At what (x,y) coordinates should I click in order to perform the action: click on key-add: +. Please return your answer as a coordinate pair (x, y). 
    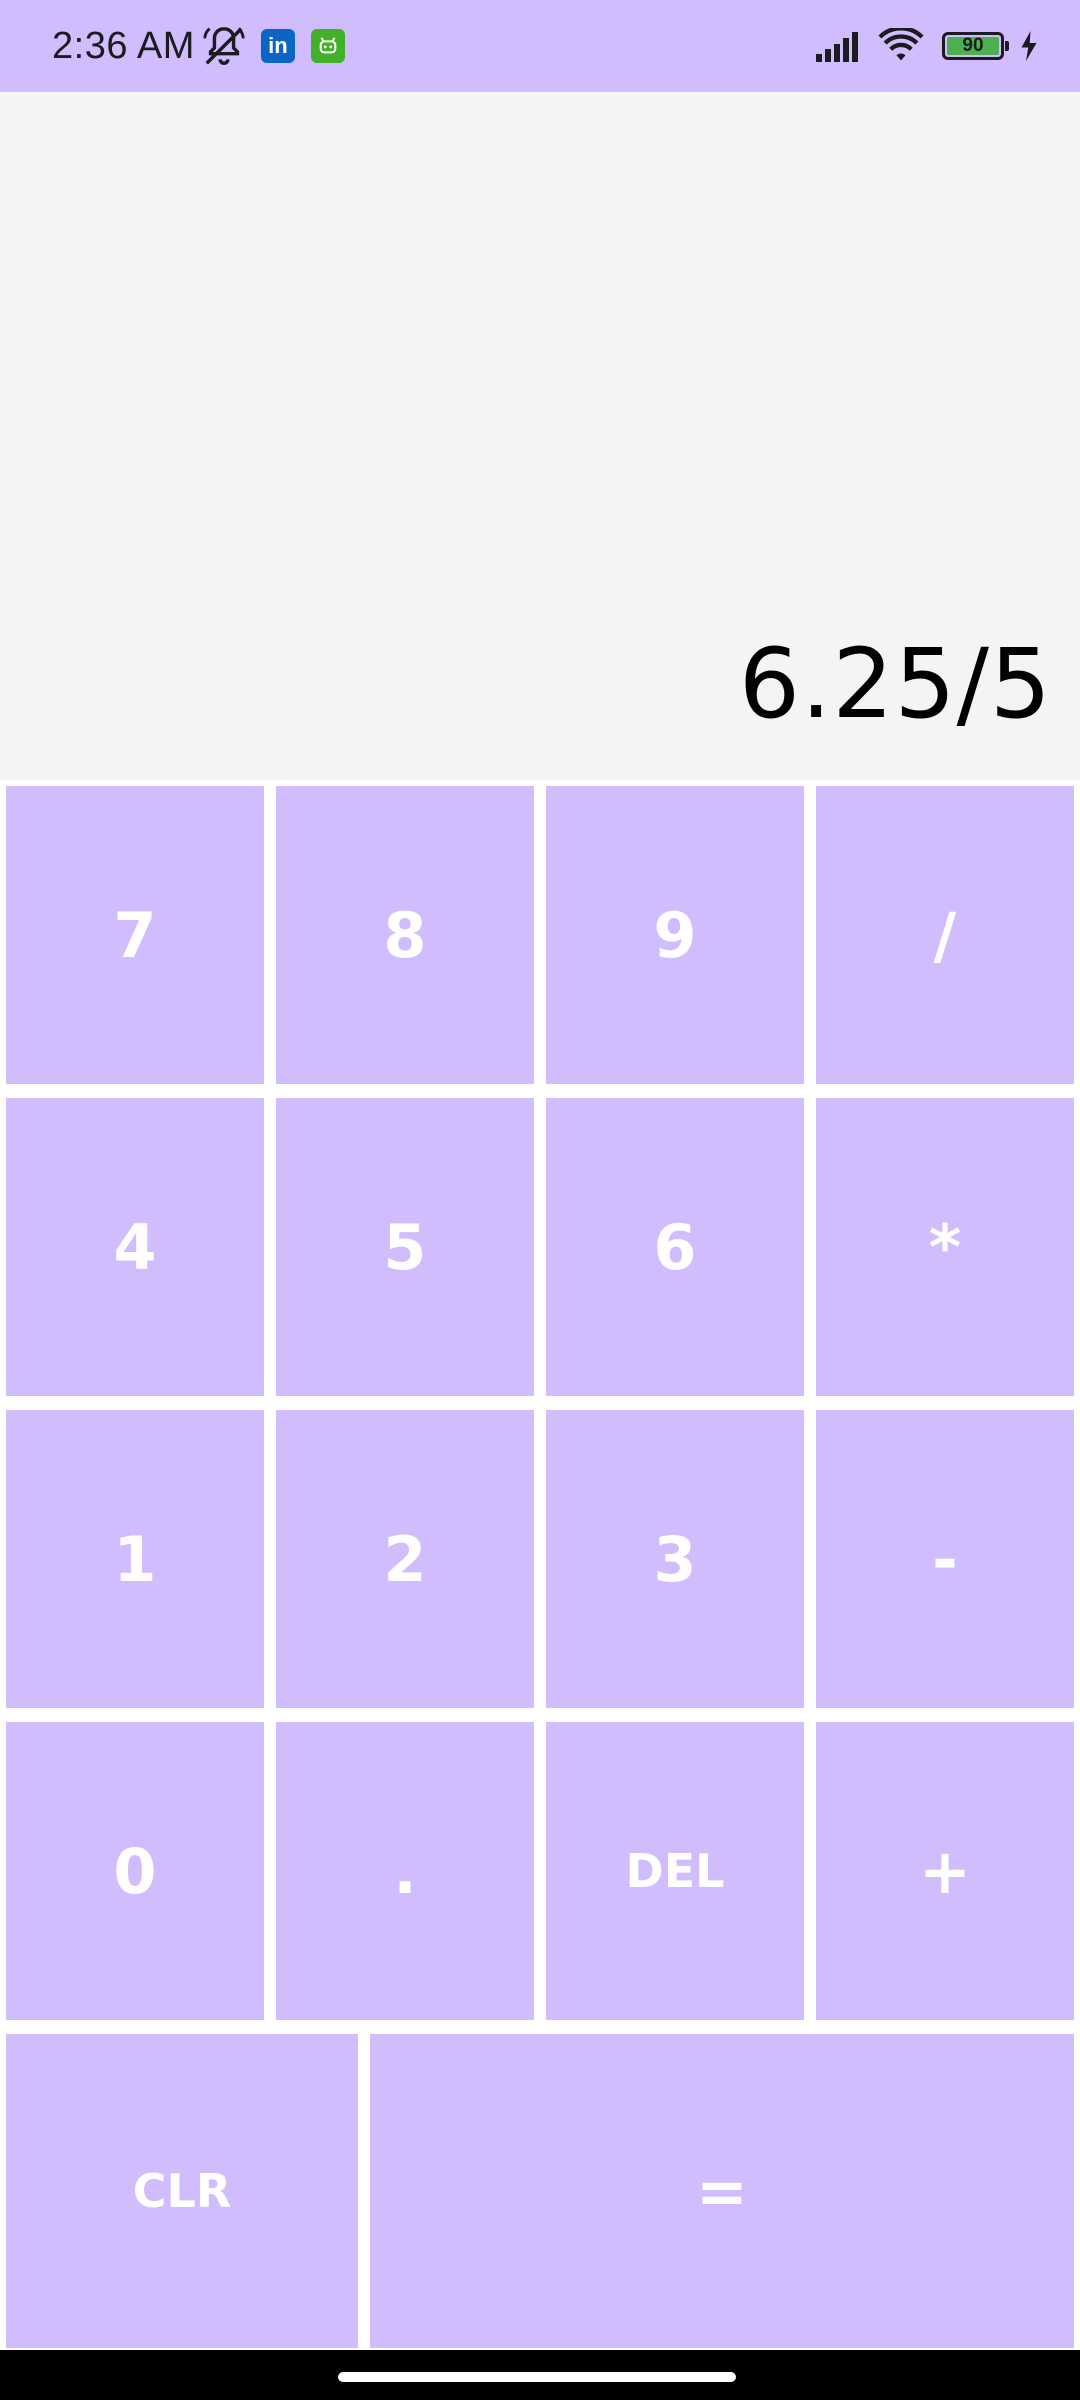
    Looking at the image, I should click on (945, 1871).